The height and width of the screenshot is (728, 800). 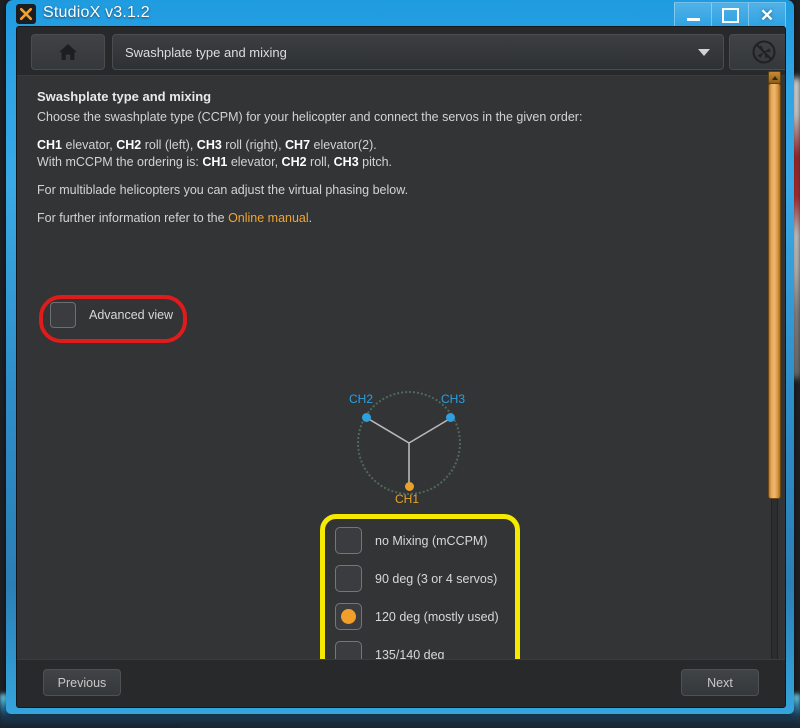 I want to click on previous-button: Previous, so click(x=82, y=682).